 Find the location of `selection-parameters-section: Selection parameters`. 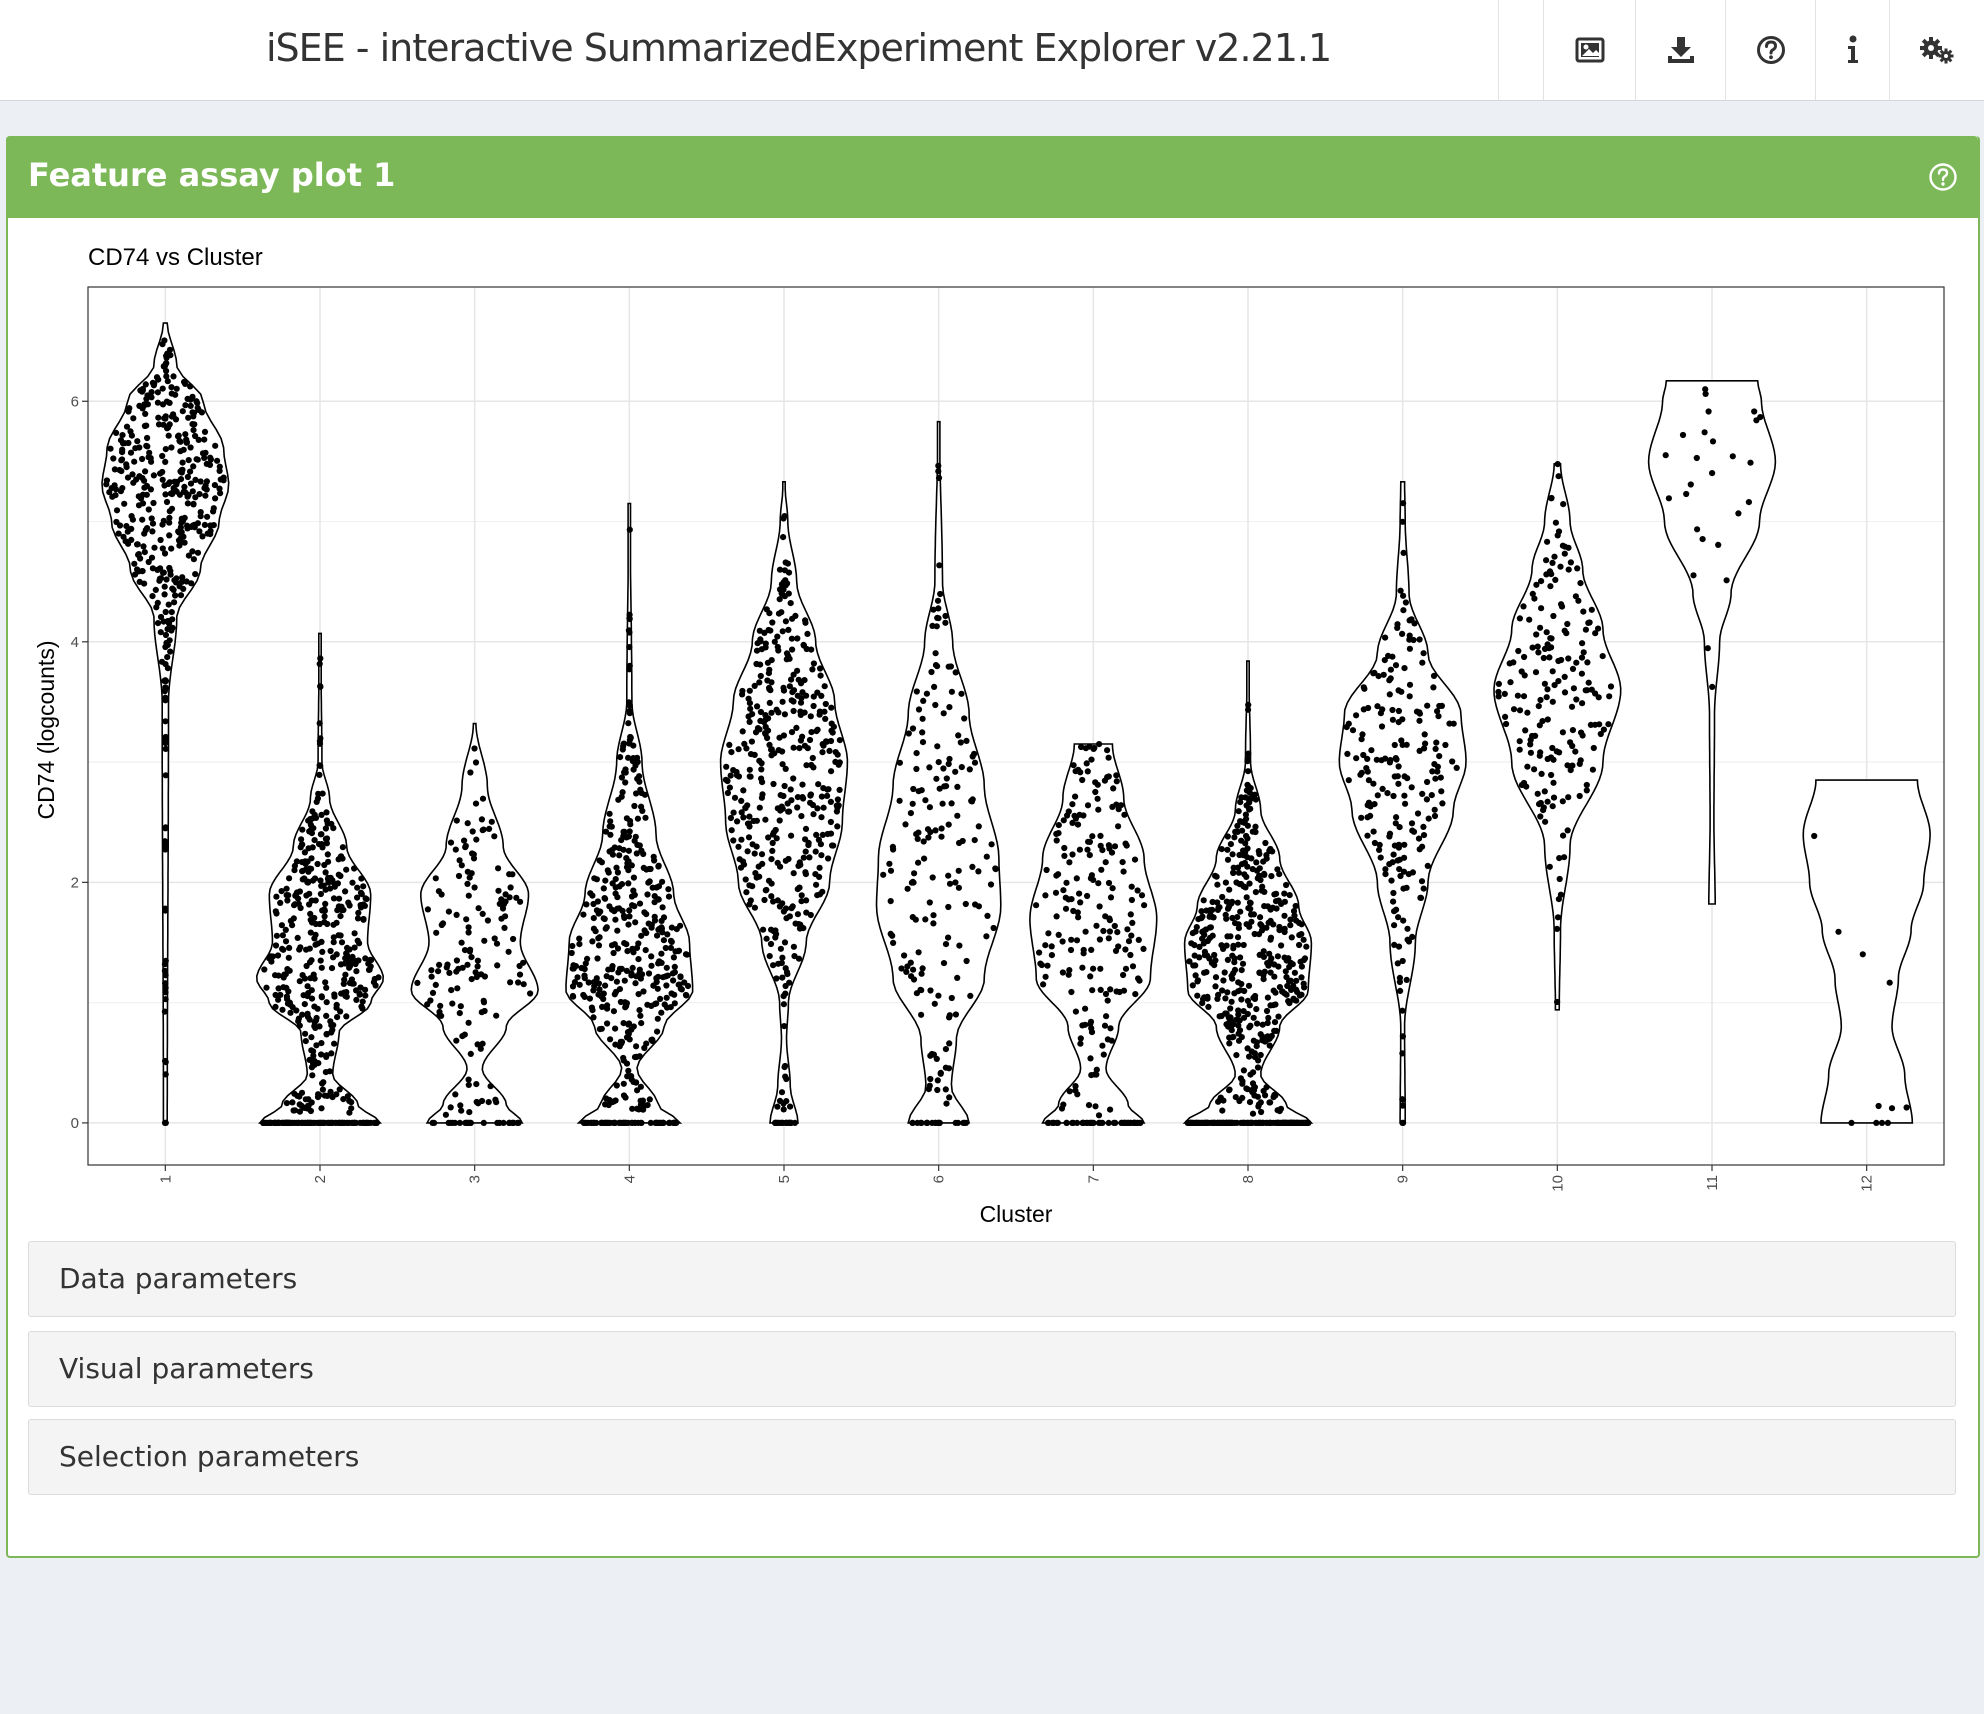

selection-parameters-section: Selection parameters is located at coordinates (992, 1457).